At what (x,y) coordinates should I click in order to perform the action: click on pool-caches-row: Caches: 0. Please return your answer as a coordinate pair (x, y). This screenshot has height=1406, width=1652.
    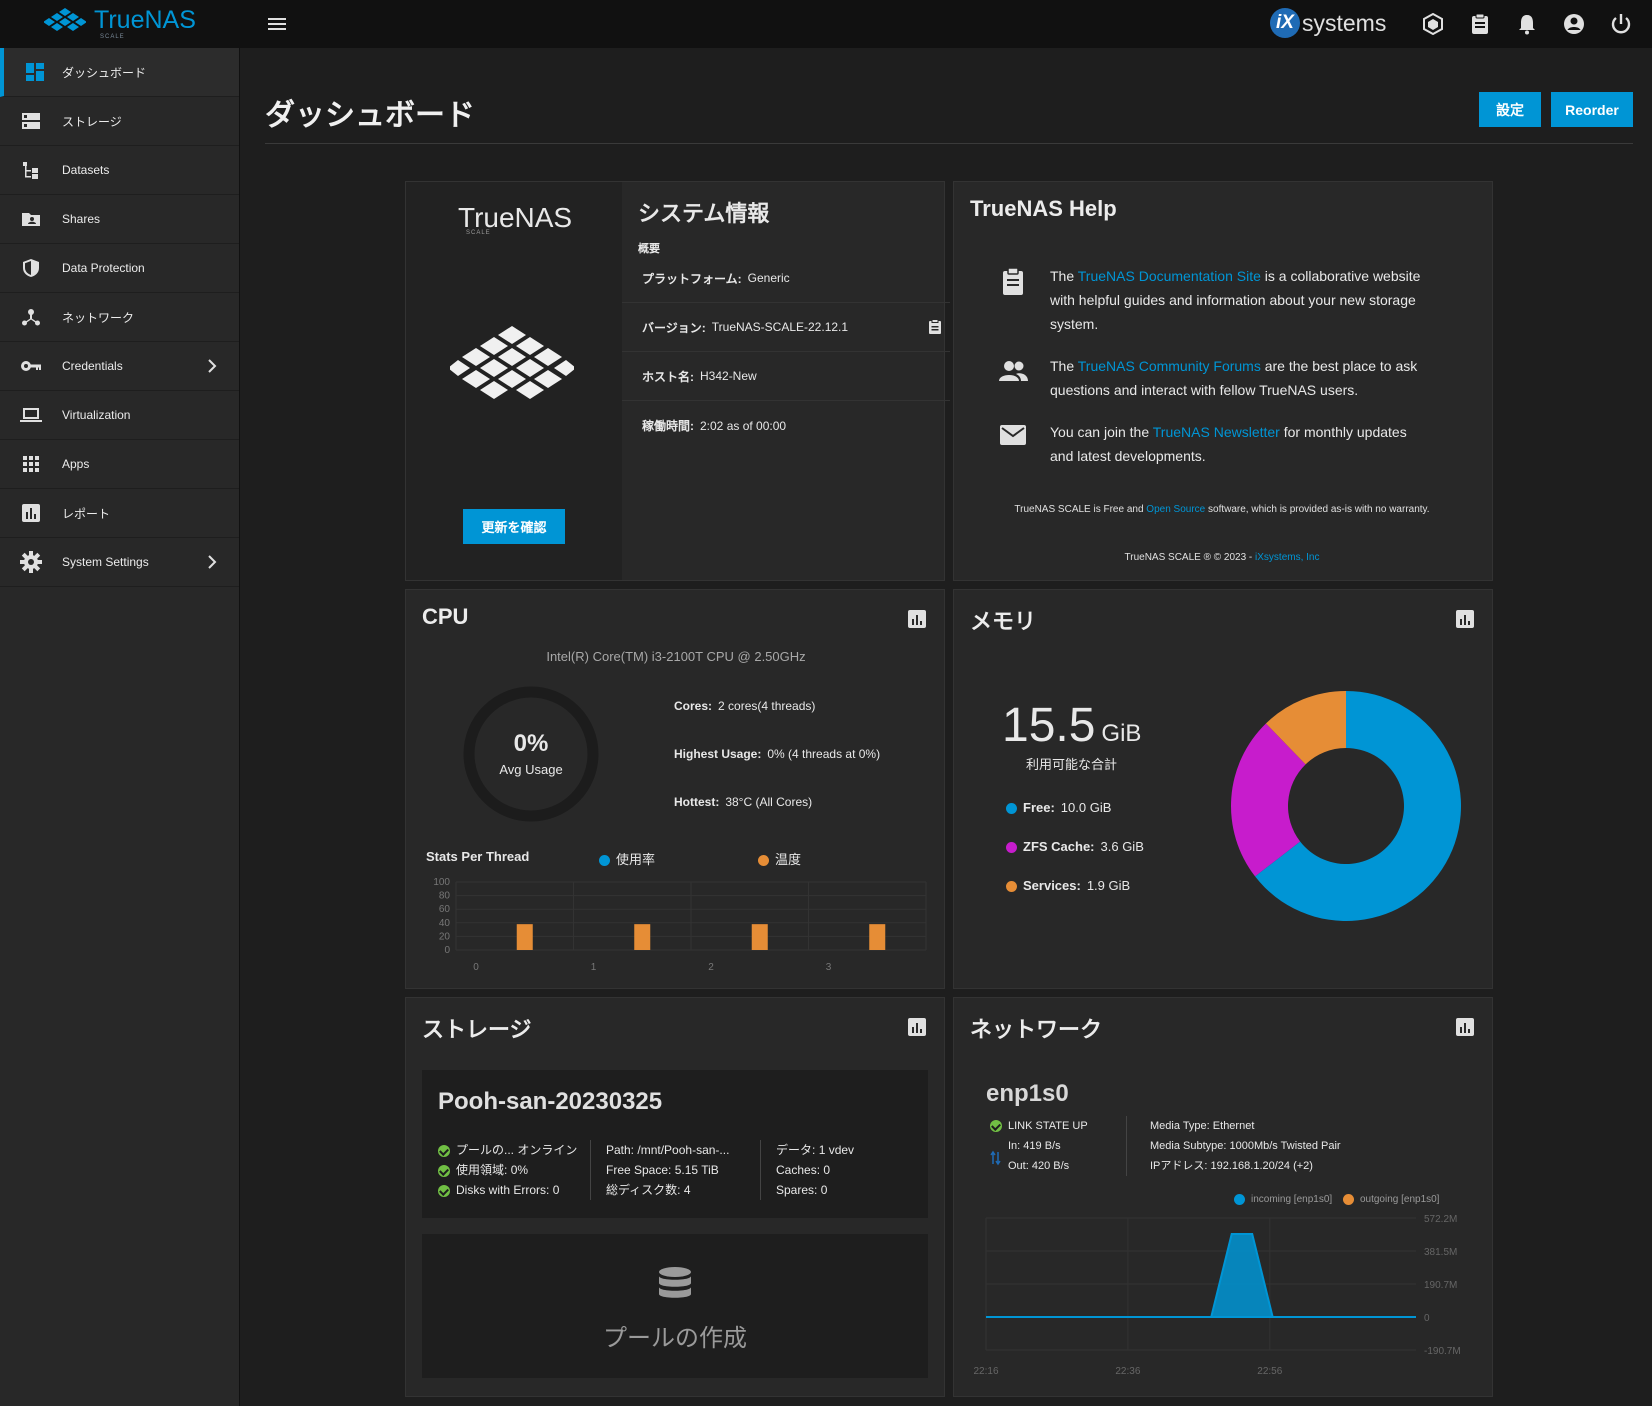
    Looking at the image, I should click on (815, 1170).